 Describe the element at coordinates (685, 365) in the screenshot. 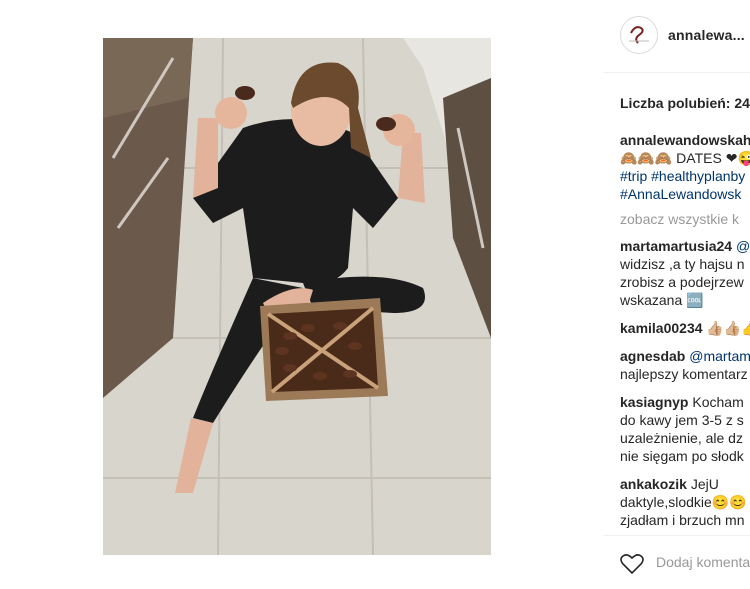

I see `comment: agnesdab @martam najlepszy komentarz` at that location.